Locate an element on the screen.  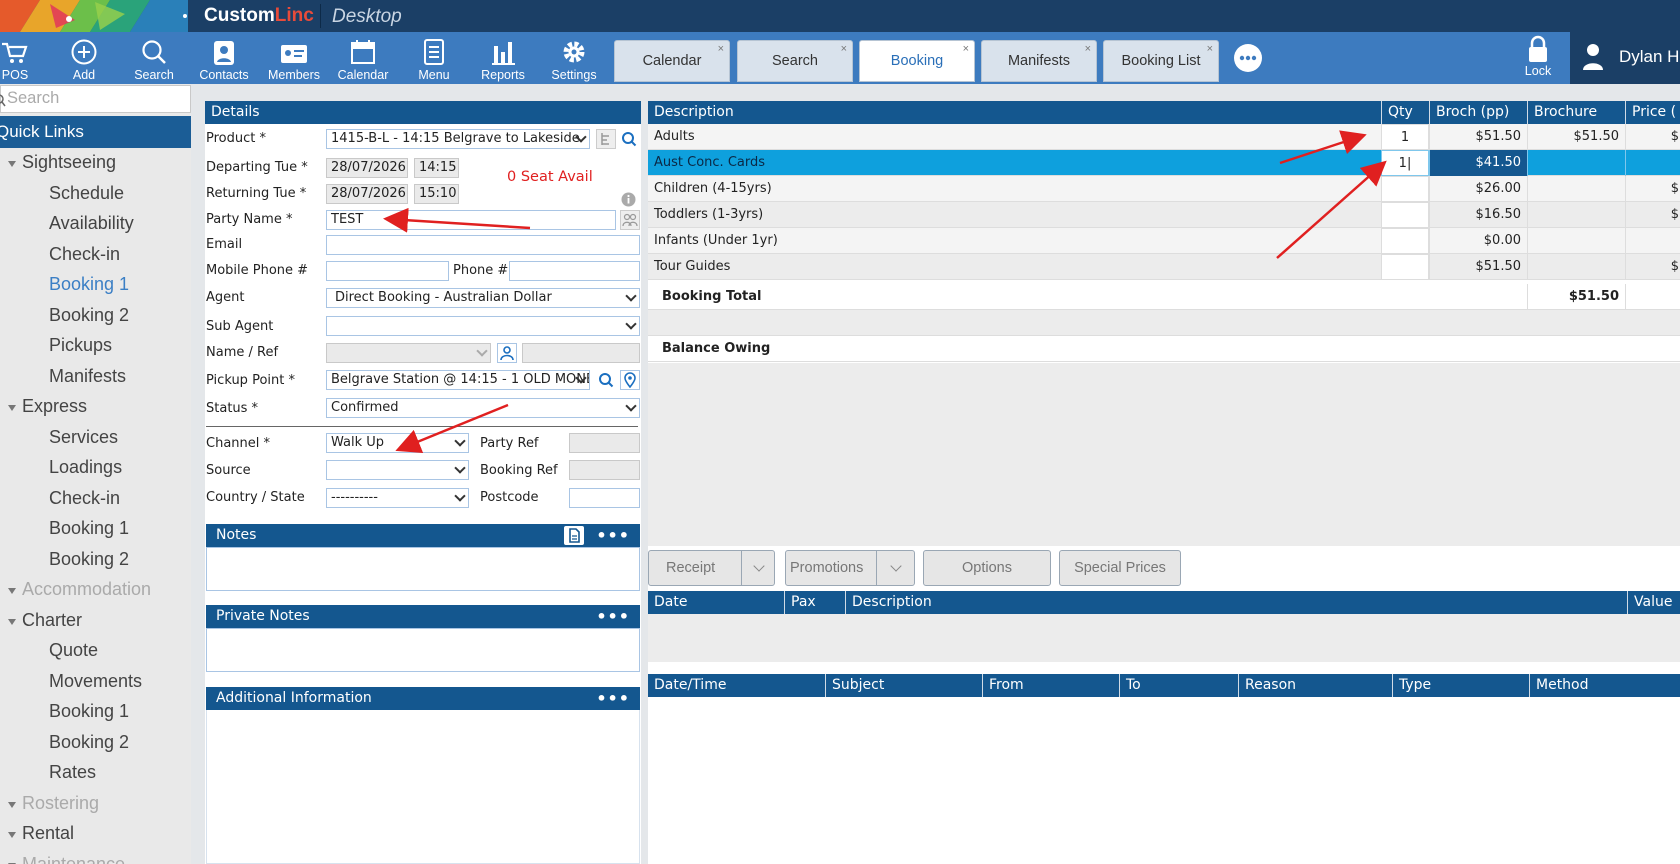
sidebar-item: Manifests is located at coordinates (87, 376).